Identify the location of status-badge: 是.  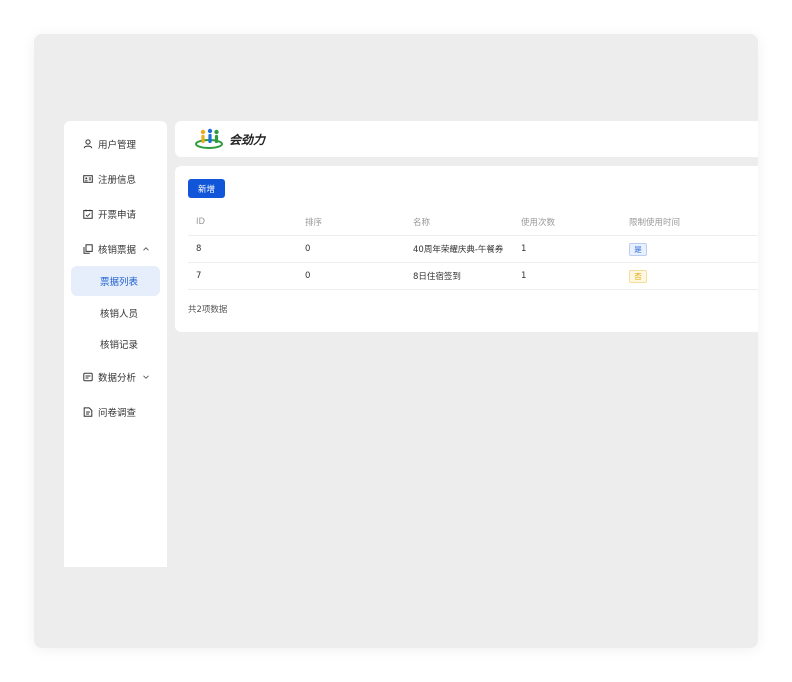
(638, 249).